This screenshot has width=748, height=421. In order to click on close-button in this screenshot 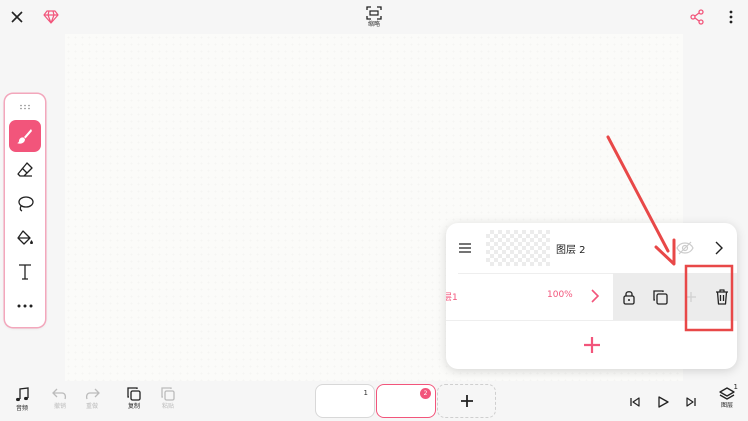, I will do `click(17, 17)`.